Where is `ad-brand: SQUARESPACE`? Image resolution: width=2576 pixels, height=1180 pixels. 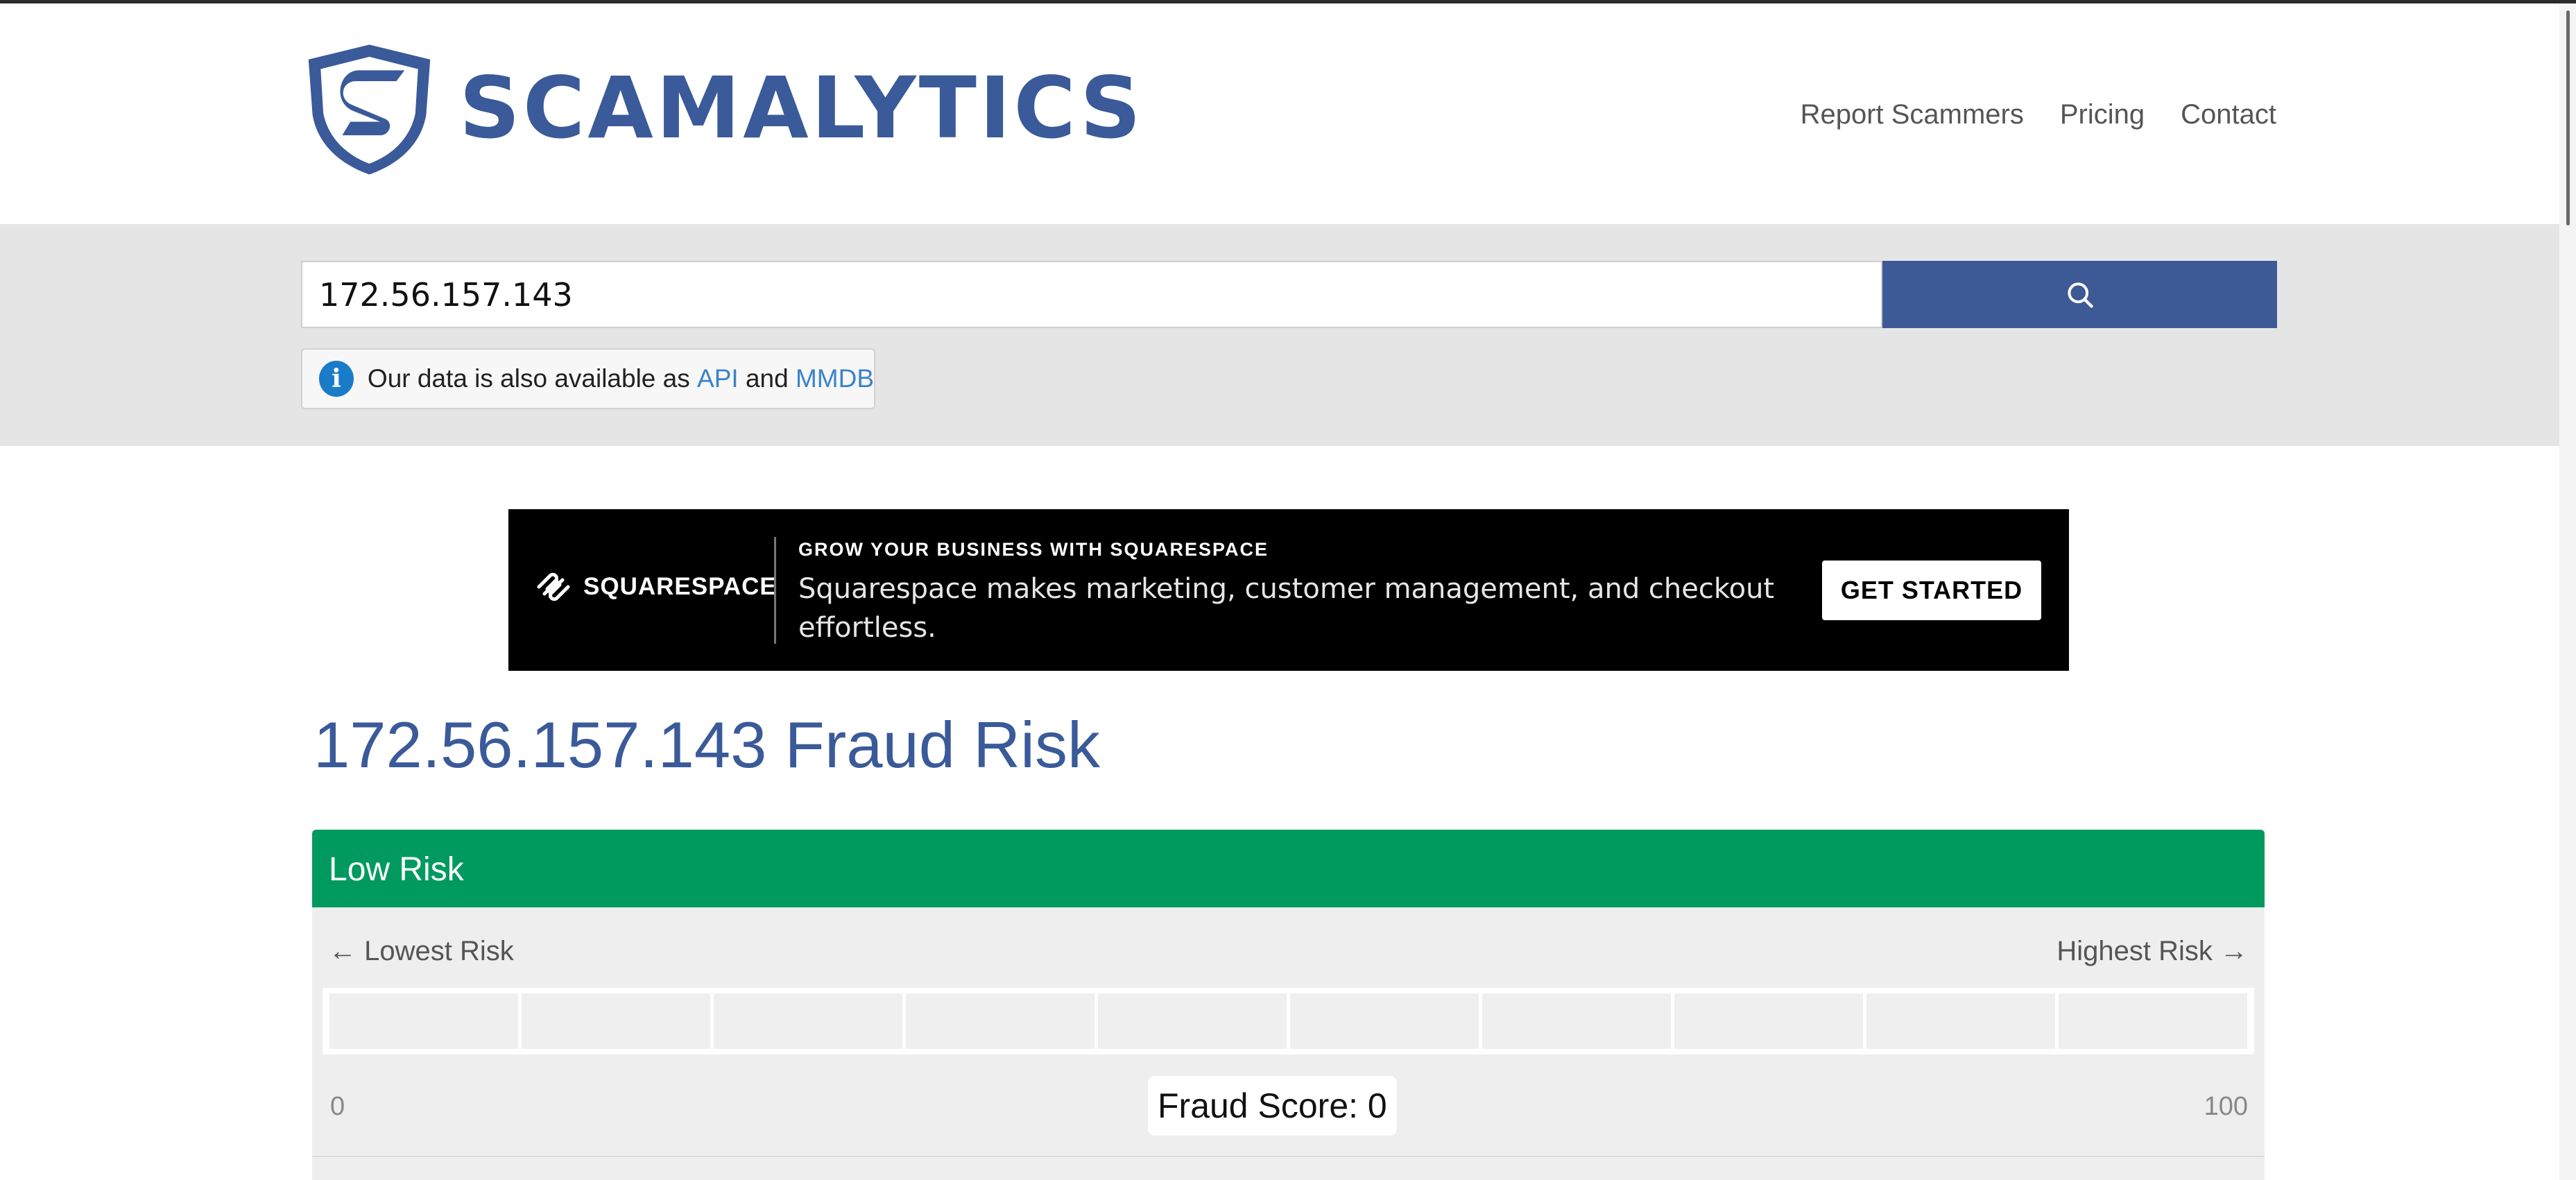
ad-brand: SQUARESPACE is located at coordinates (656, 587).